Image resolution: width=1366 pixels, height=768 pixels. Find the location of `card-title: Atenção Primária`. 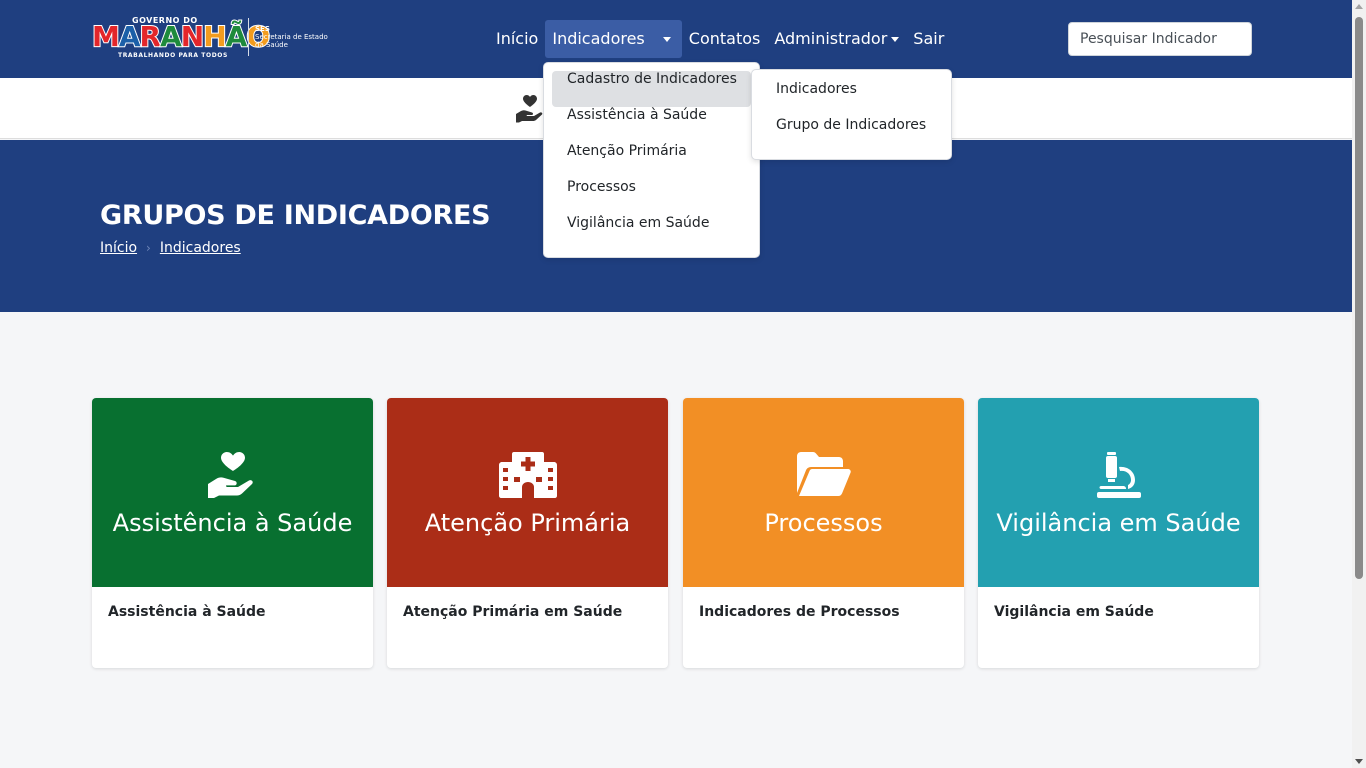

card-title: Atenção Primária is located at coordinates (527, 523).